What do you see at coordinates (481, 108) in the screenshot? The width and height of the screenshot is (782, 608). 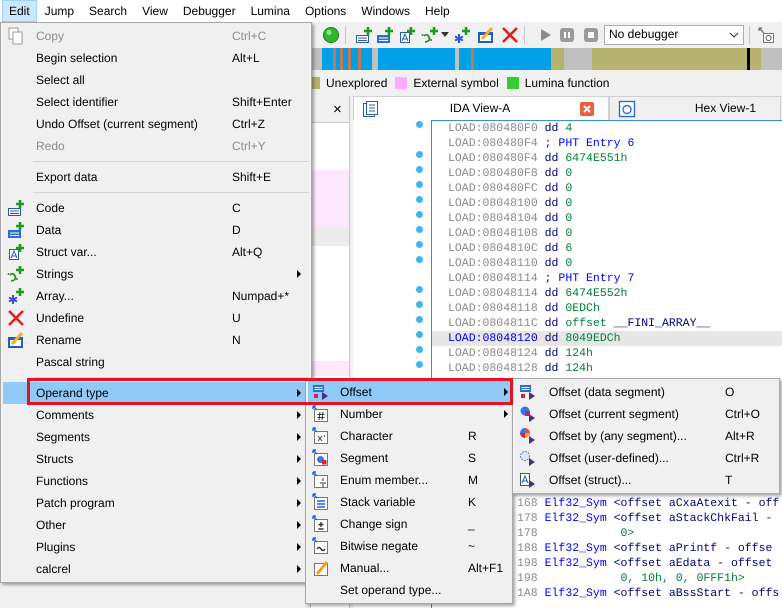 I see `tab: IDA View-A` at bounding box center [481, 108].